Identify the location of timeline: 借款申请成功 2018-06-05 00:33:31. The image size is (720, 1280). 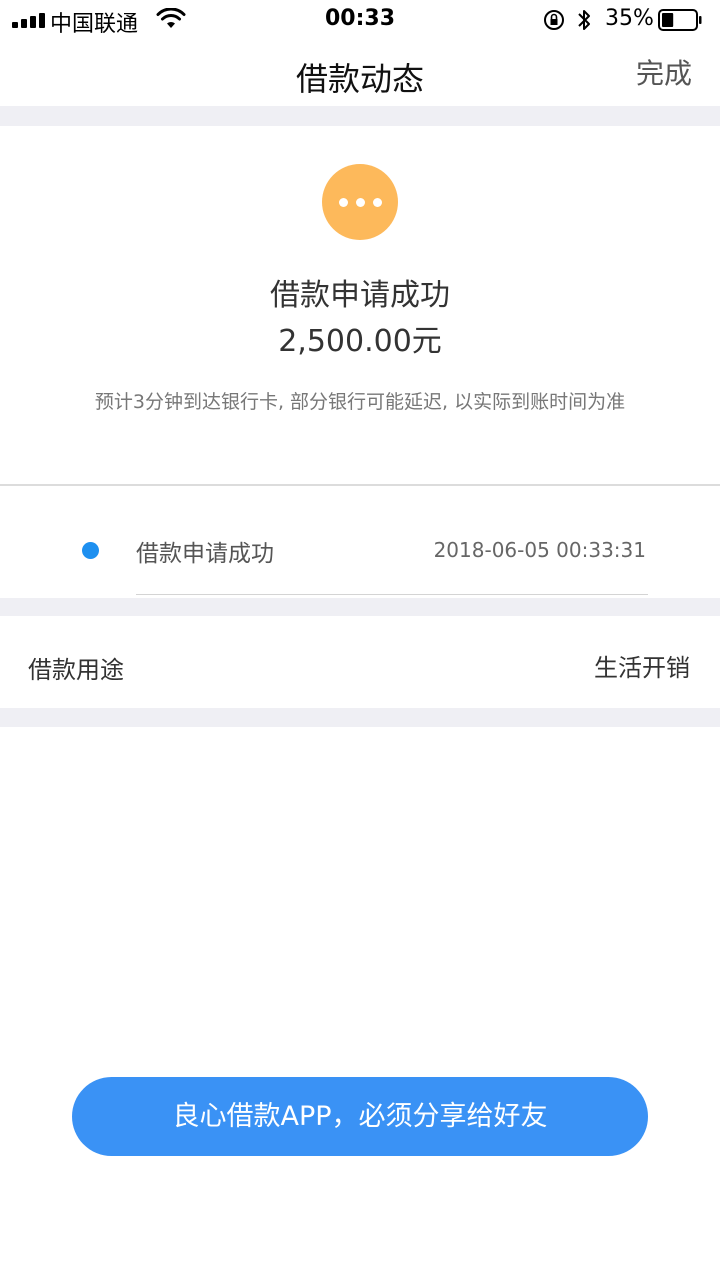
(360, 542).